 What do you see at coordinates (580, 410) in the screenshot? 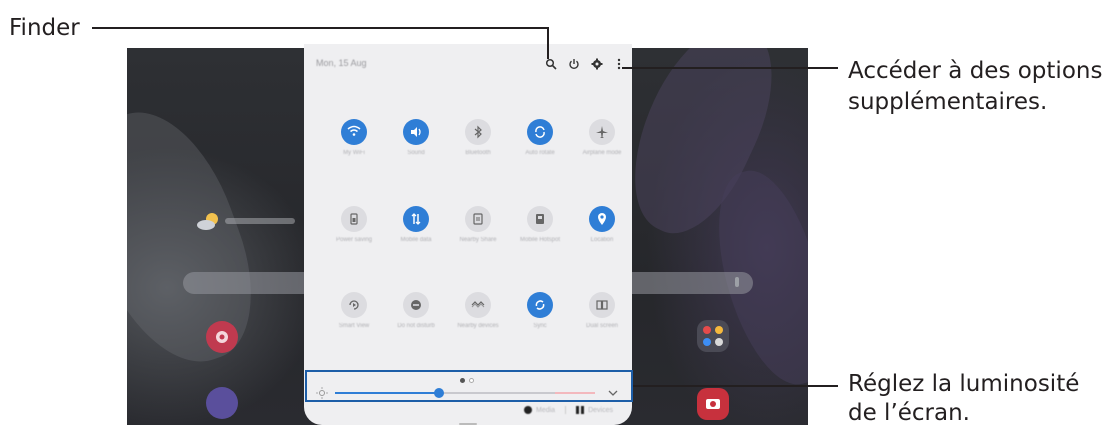
I see `devices-icon` at bounding box center [580, 410].